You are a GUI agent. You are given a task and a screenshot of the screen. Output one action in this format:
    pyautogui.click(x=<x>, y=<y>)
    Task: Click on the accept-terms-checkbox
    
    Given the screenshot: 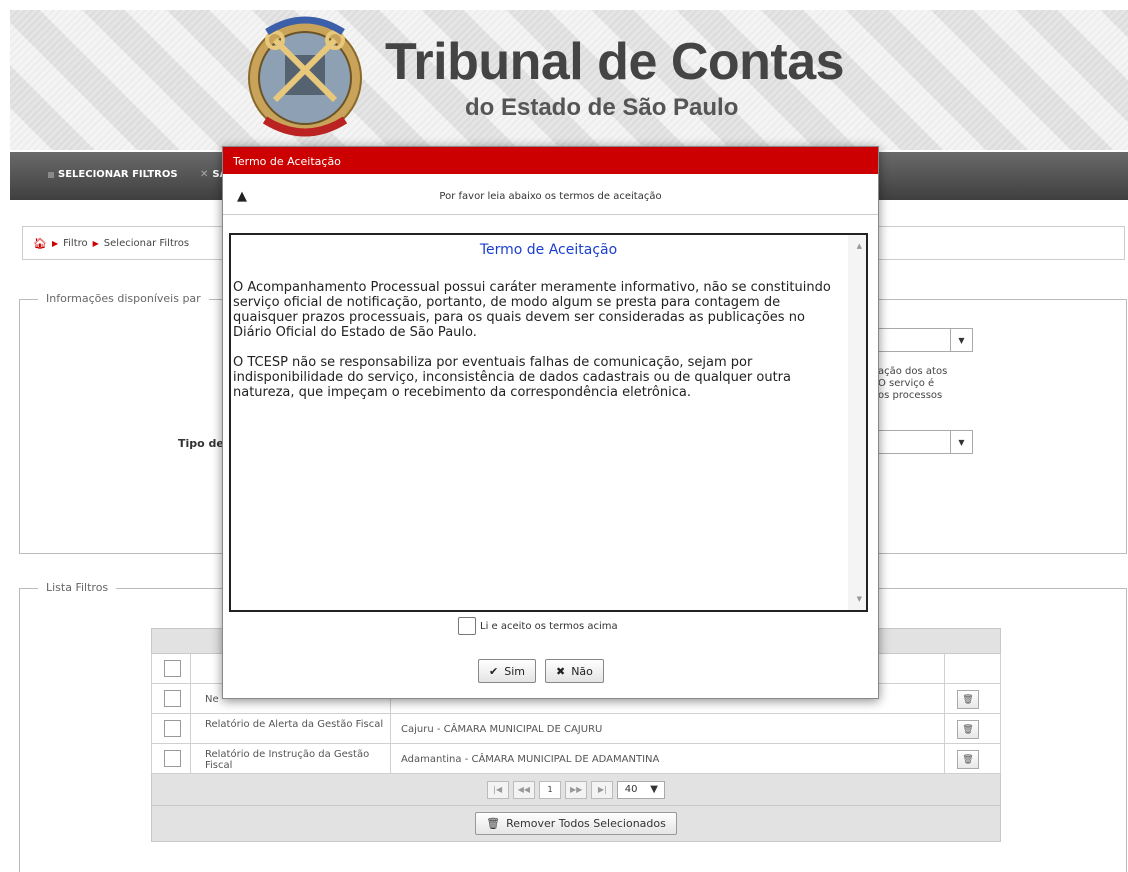 What is the action you would take?
    pyautogui.click(x=467, y=626)
    